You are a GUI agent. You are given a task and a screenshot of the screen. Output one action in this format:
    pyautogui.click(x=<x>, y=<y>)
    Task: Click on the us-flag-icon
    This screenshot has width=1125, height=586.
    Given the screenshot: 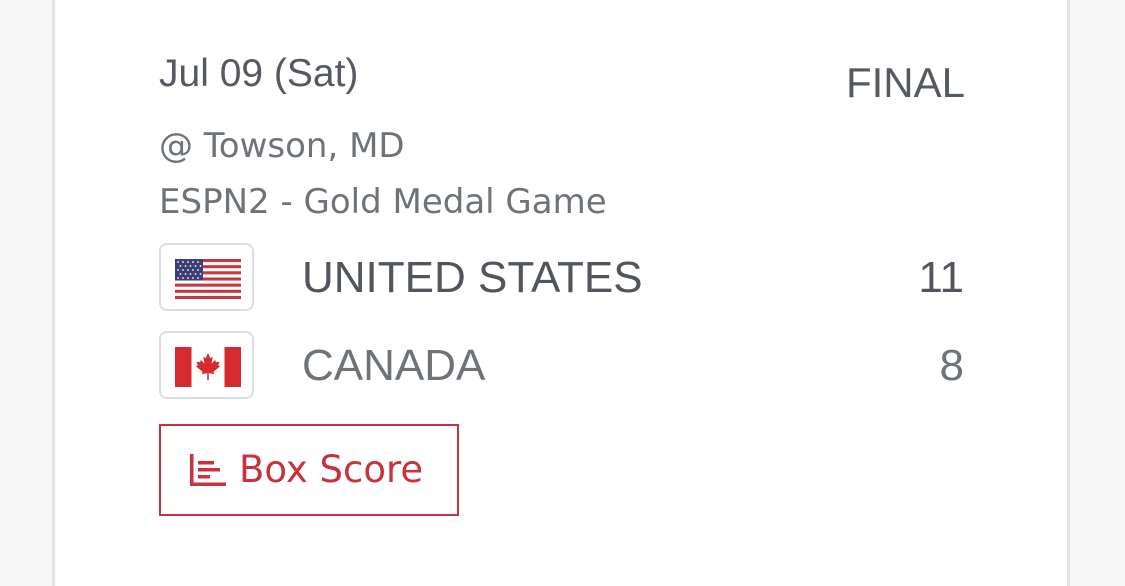 What is the action you would take?
    pyautogui.click(x=206, y=277)
    